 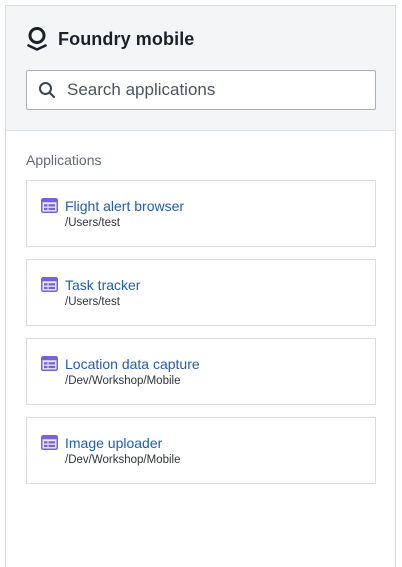 I want to click on applications-section-label: Applications, so click(x=64, y=160).